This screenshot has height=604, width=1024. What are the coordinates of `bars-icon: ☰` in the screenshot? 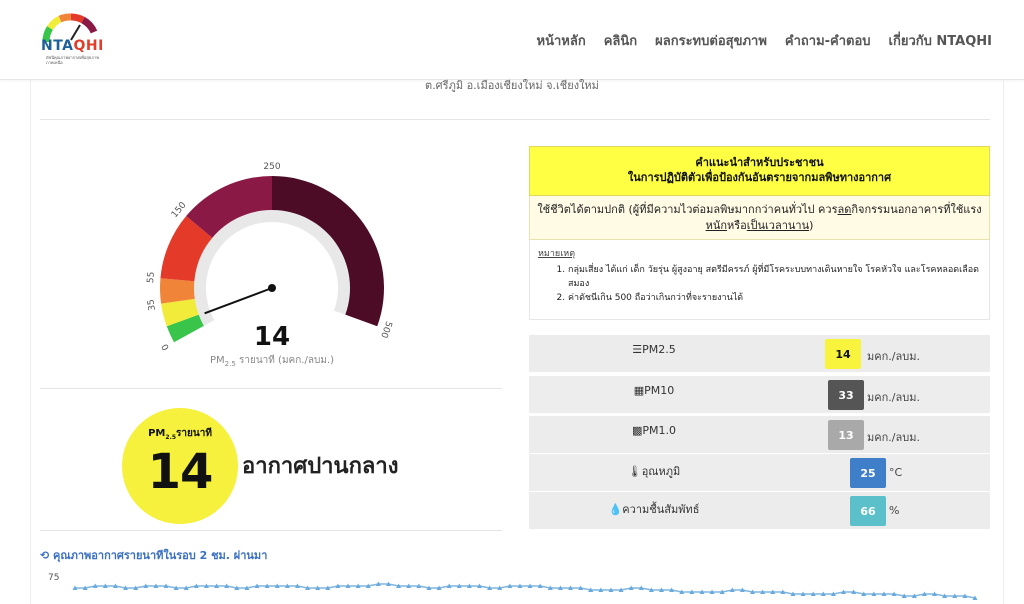 It's located at (637, 349).